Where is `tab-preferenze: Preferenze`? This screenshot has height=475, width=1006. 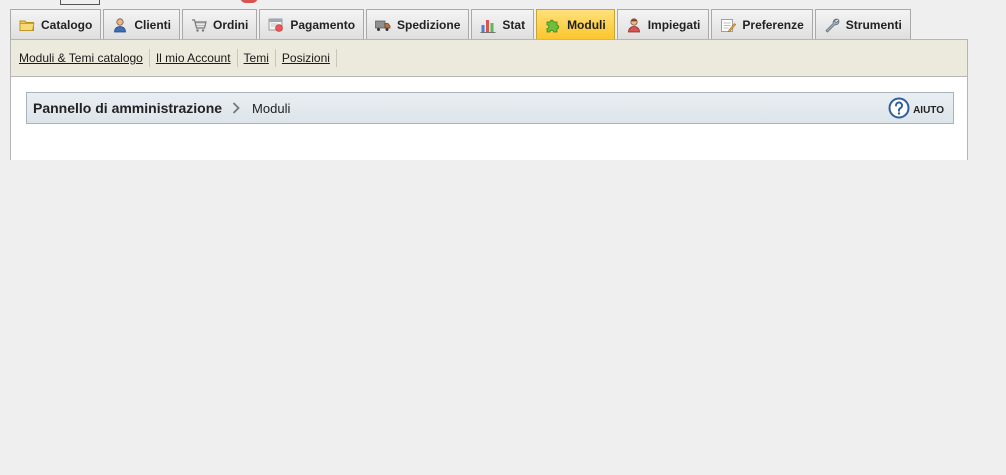 tab-preferenze: Preferenze is located at coordinates (762, 24).